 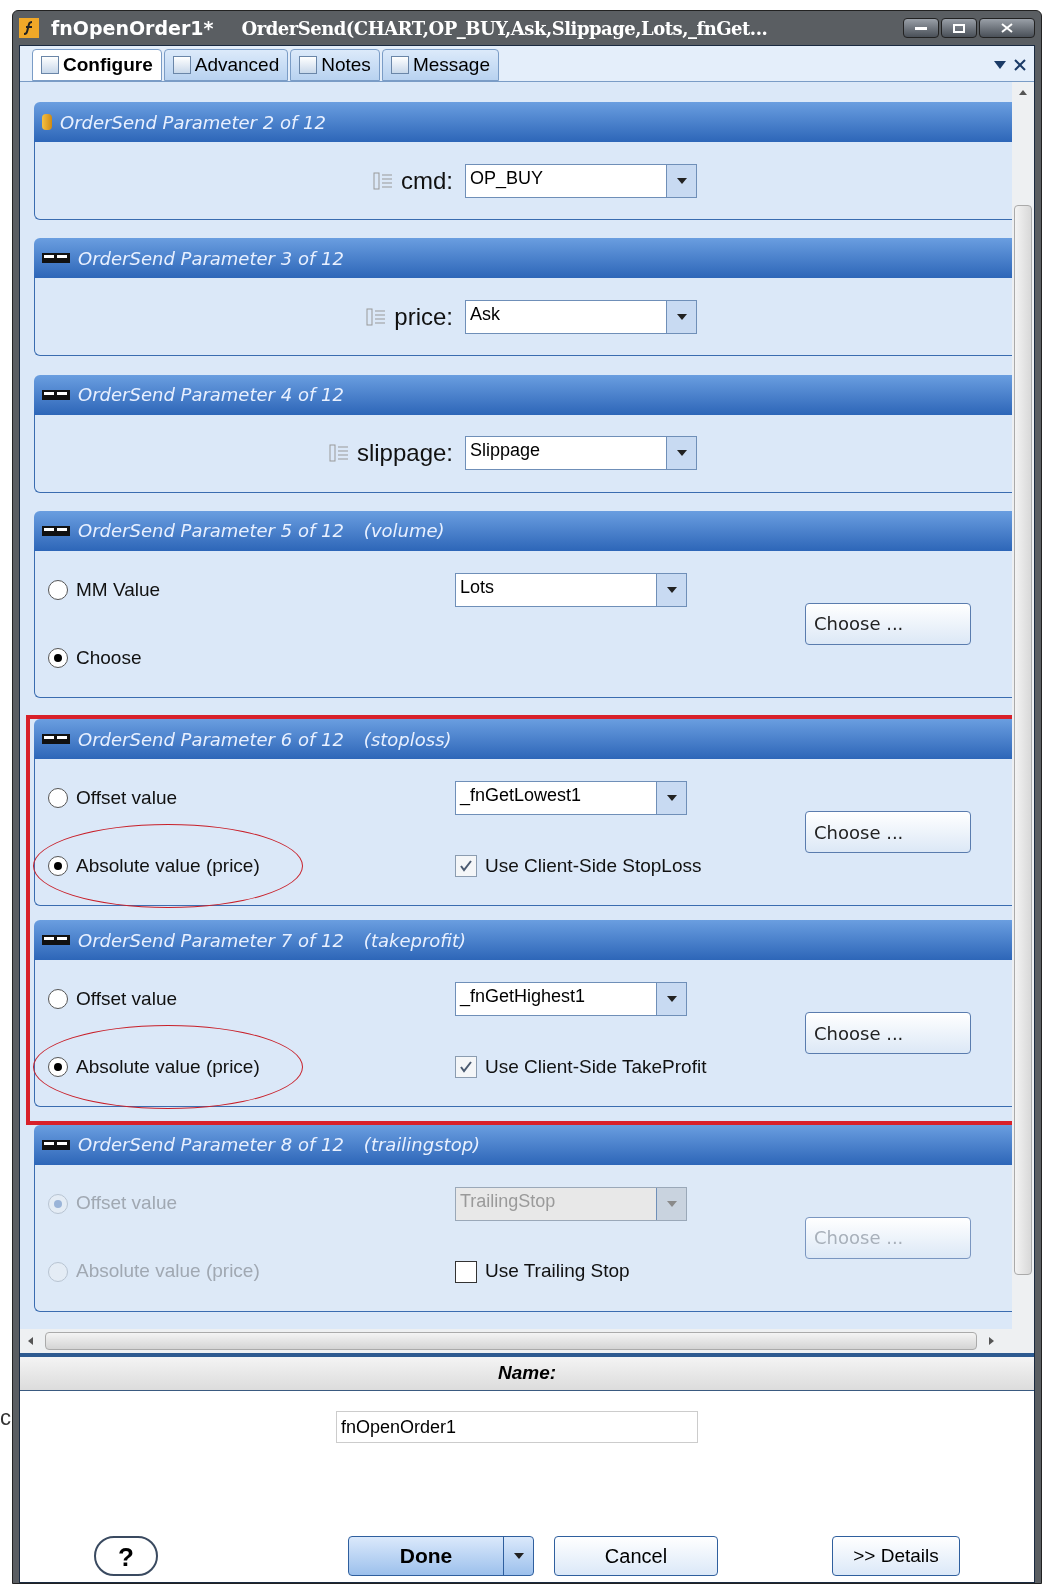 I want to click on section-title: OrderSend Parameter 7 of 12, so click(x=211, y=940).